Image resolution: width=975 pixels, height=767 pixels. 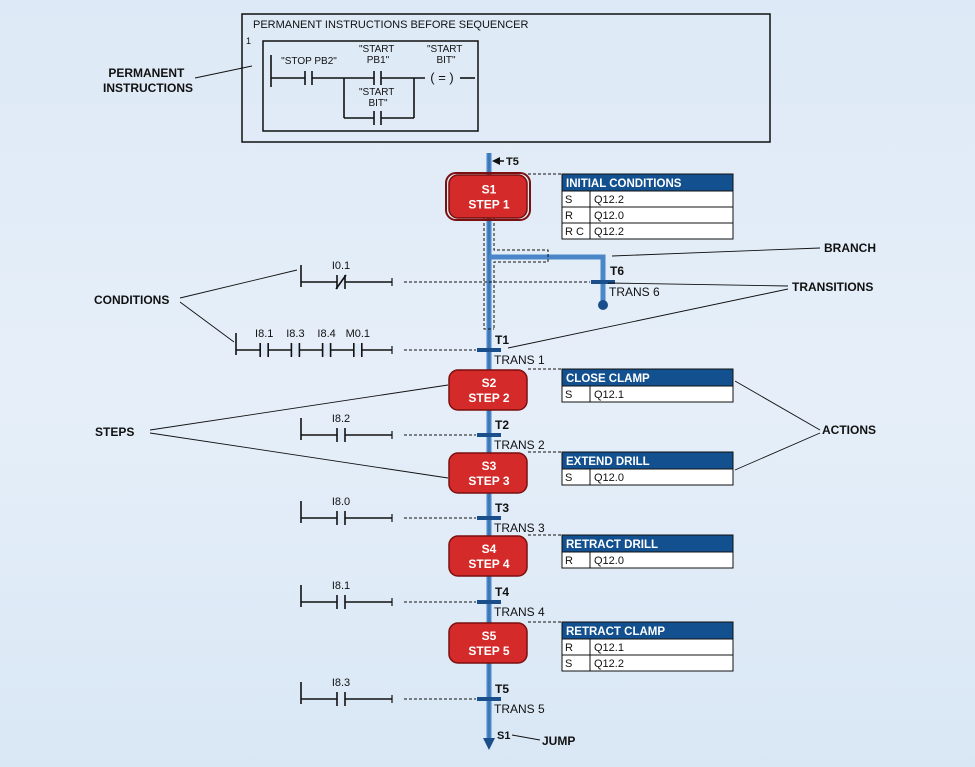 I want to click on transition-name: TRANS 5, so click(x=519, y=709).